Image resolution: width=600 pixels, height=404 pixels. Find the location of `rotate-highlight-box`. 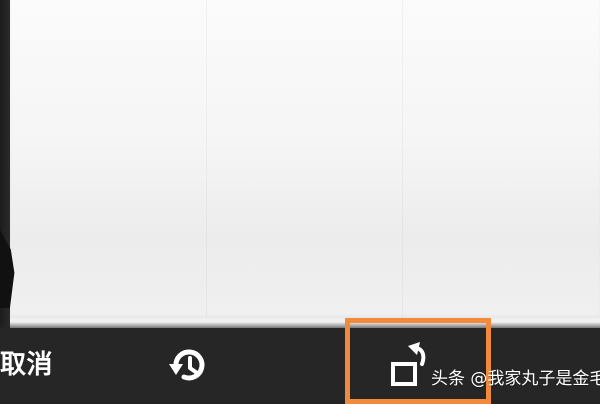

rotate-highlight-box is located at coordinates (418, 361).